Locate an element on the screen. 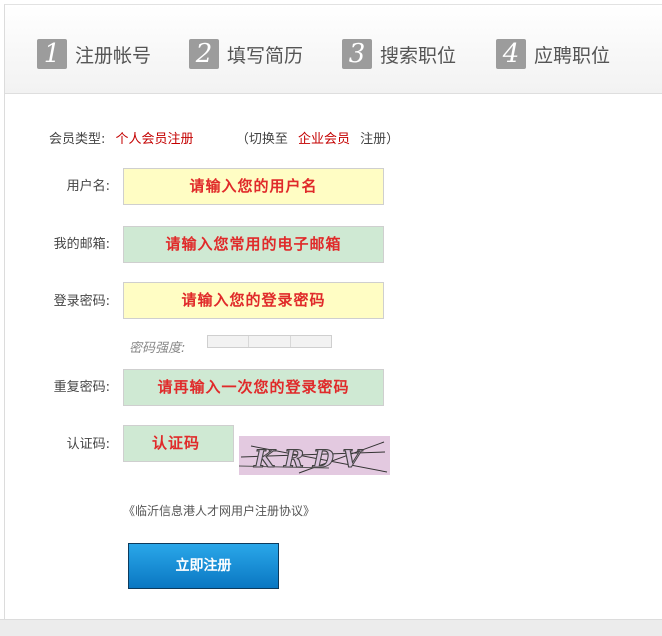  captcha-image: KRDV is located at coordinates (314, 455).